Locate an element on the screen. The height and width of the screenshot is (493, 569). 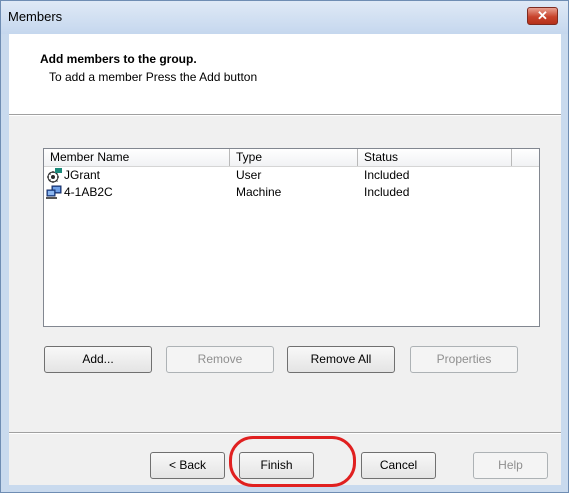
window-title: Members is located at coordinates (35, 16).